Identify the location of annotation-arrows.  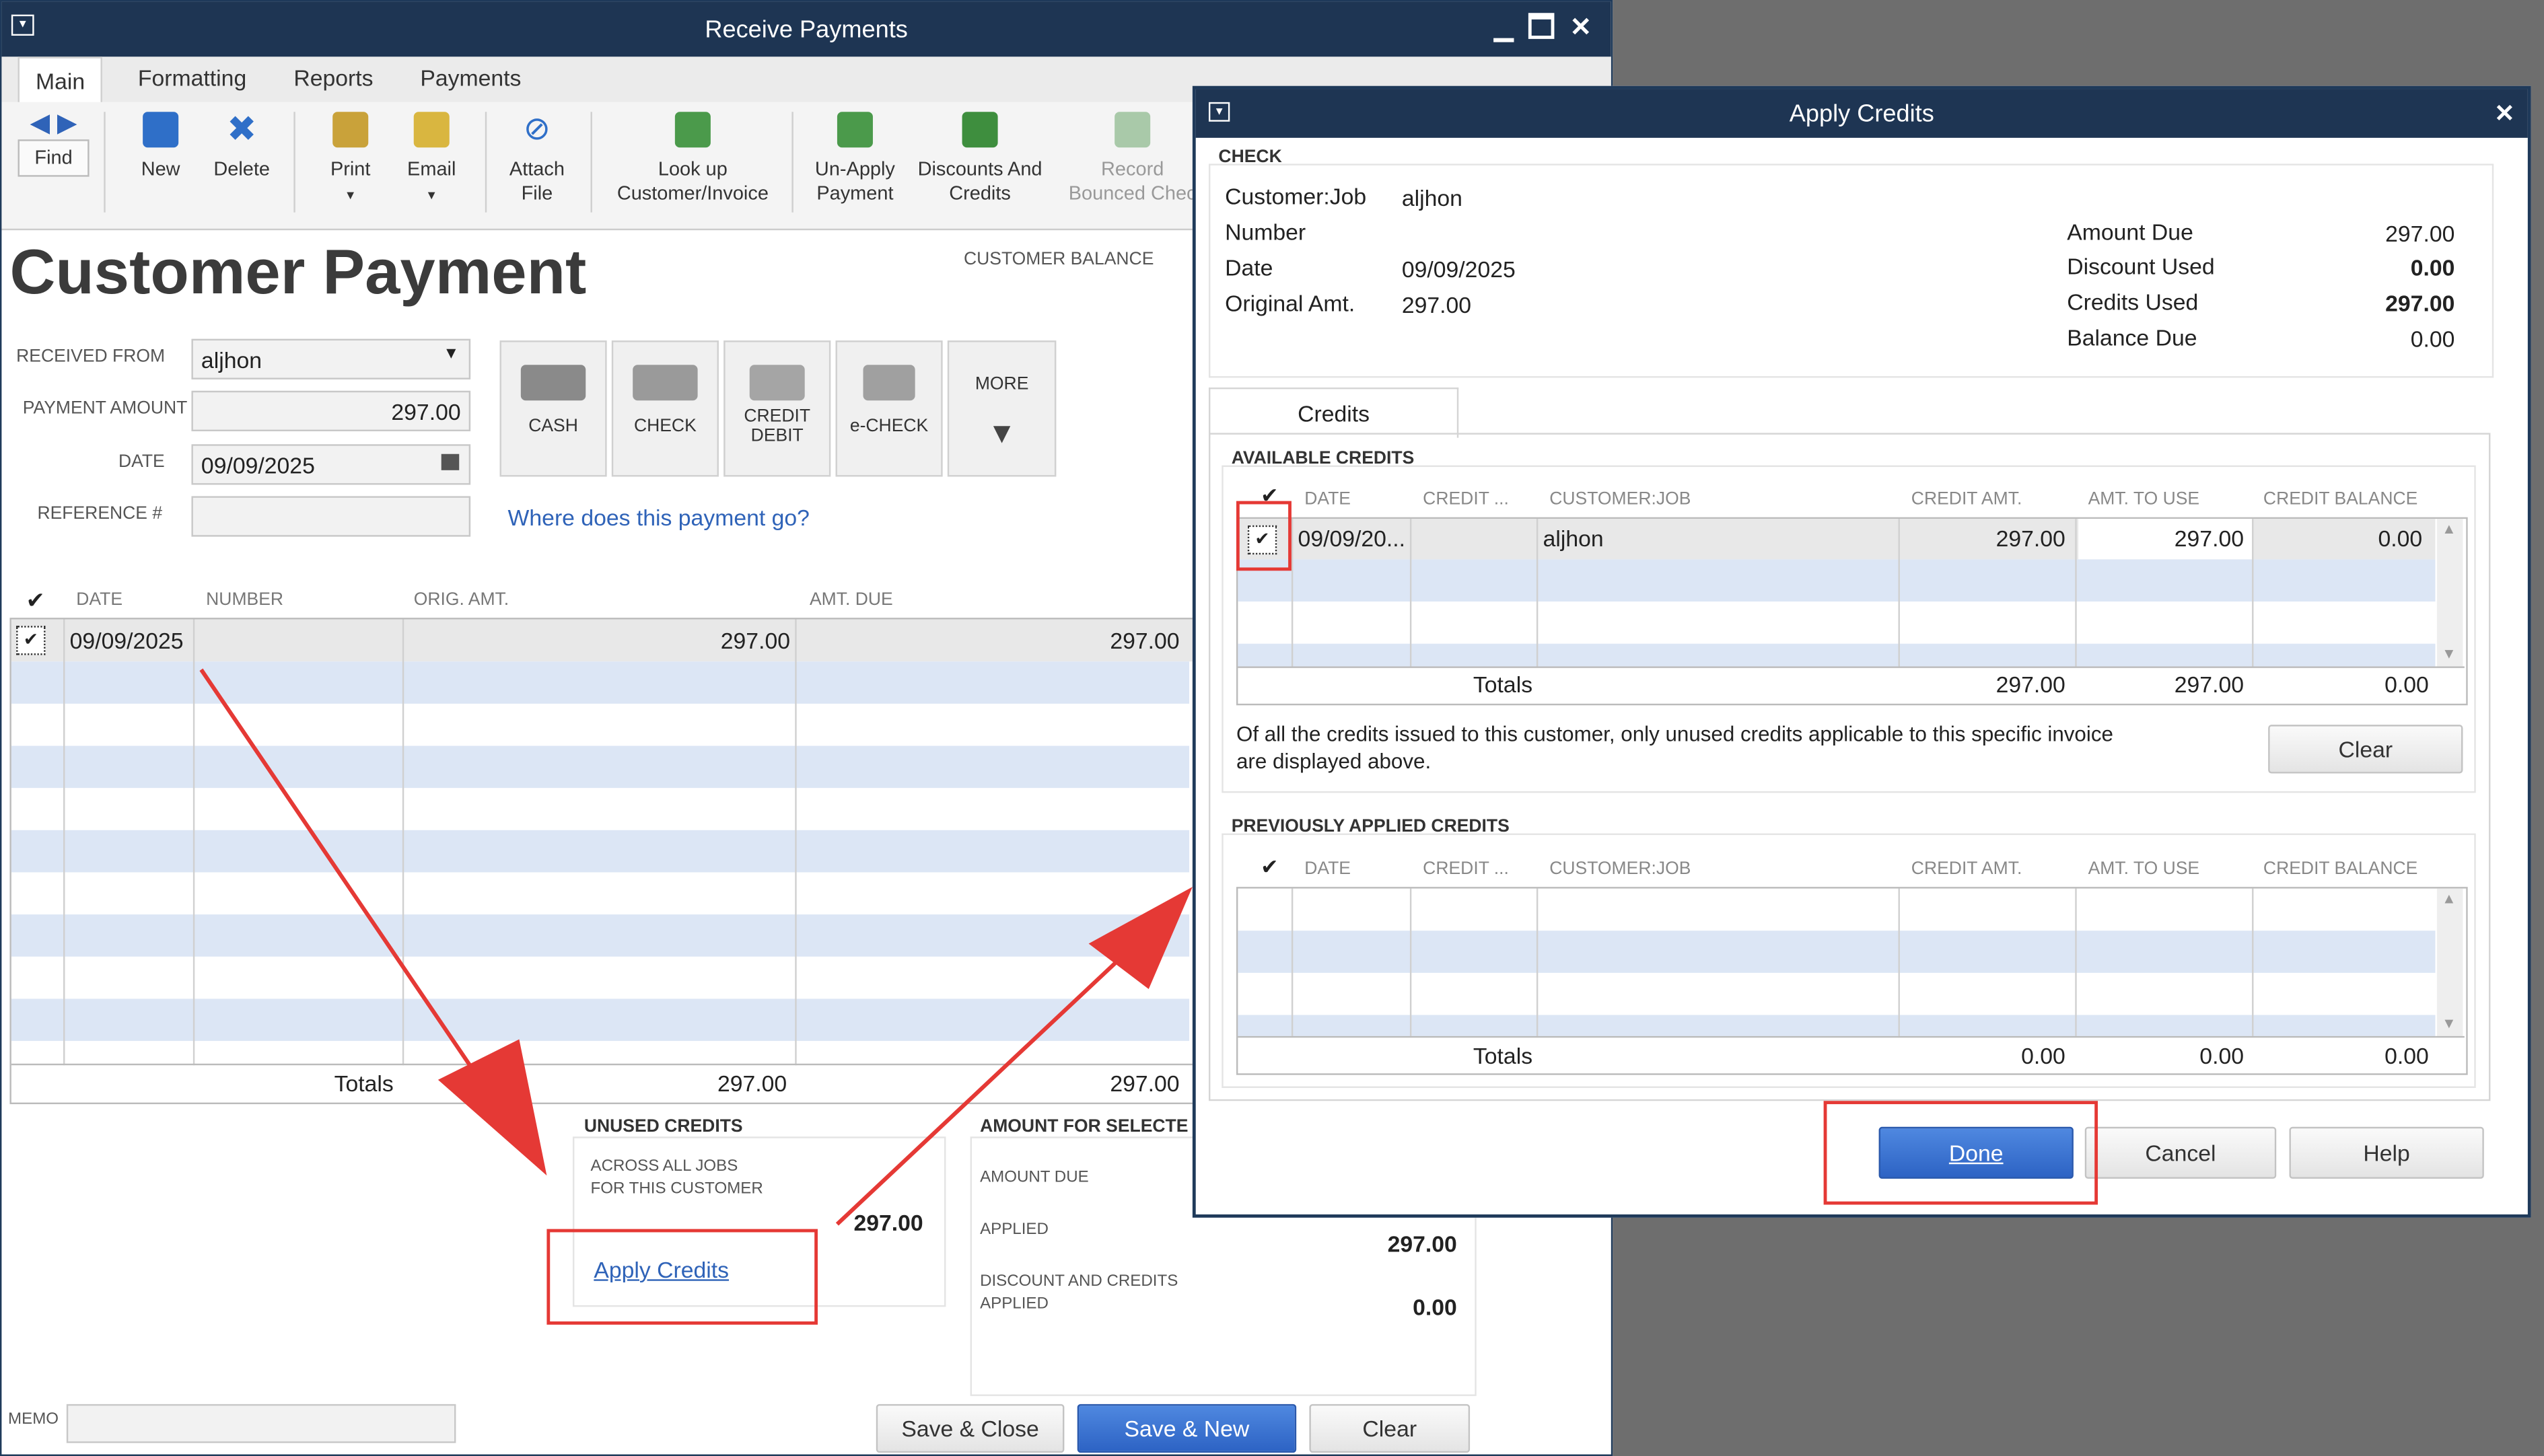
(696, 947).